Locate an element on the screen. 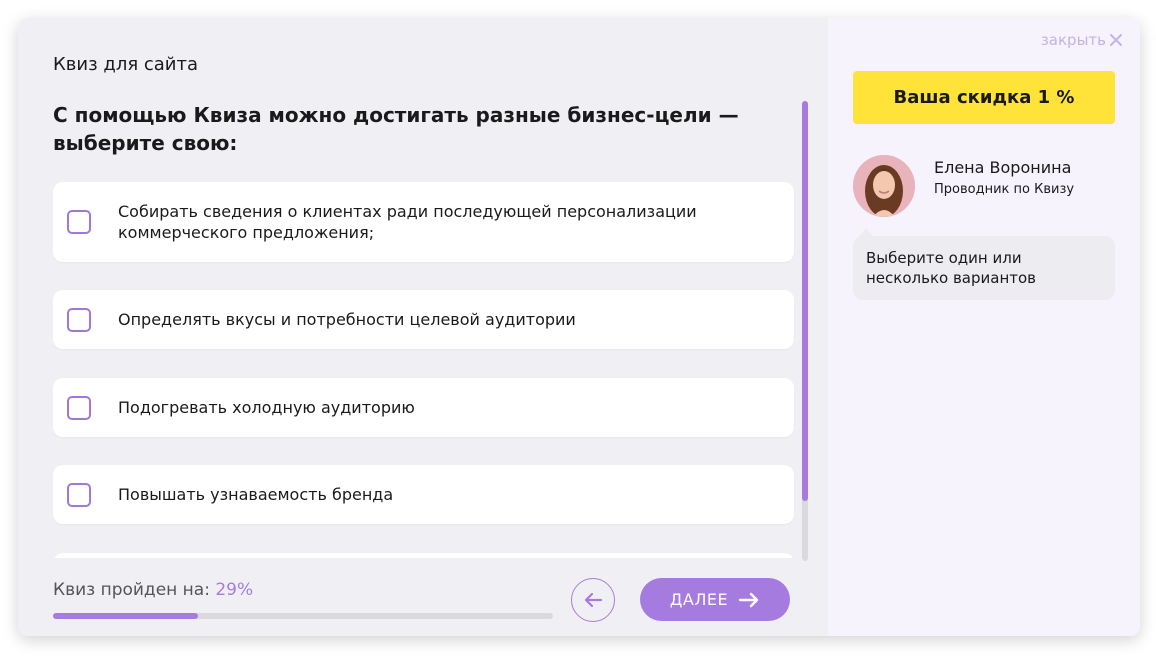 The width and height of the screenshot is (1156, 658). hint-bubble: Выберите один или несколько вариантов is located at coordinates (984, 268).